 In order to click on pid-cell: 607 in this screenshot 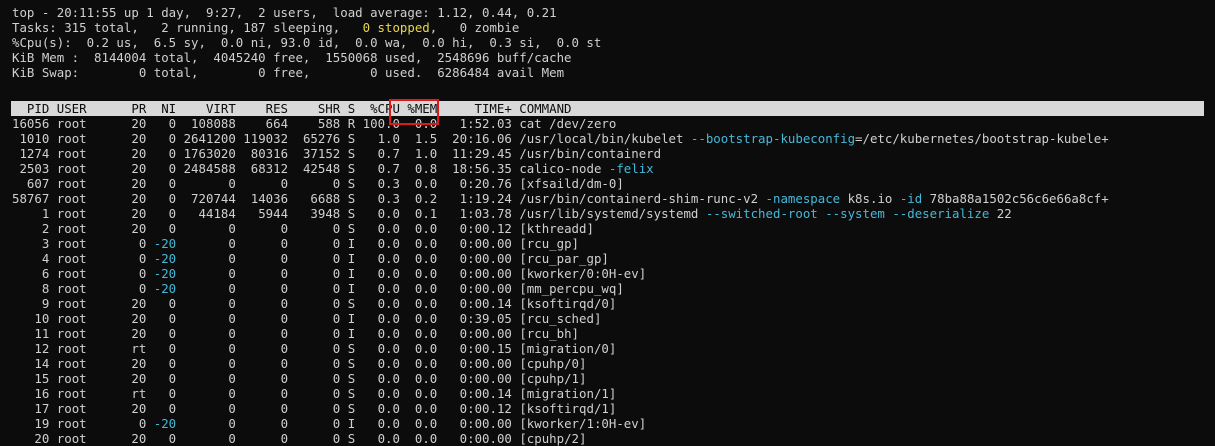, I will do `click(31, 183)`.